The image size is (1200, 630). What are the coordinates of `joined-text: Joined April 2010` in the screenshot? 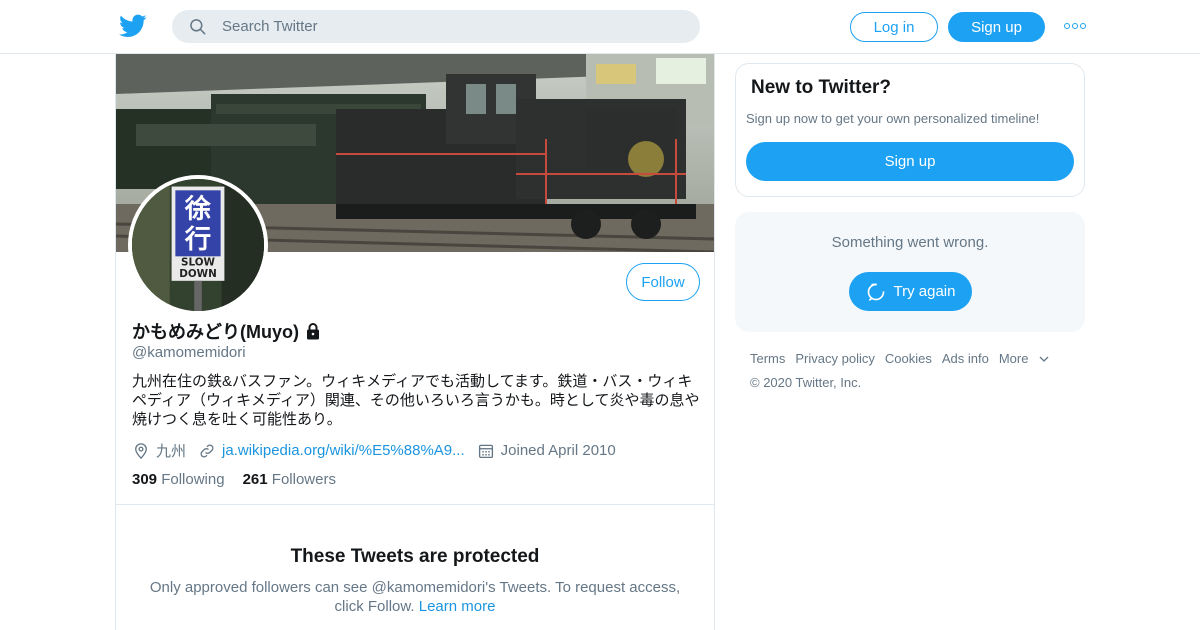 It's located at (558, 450).